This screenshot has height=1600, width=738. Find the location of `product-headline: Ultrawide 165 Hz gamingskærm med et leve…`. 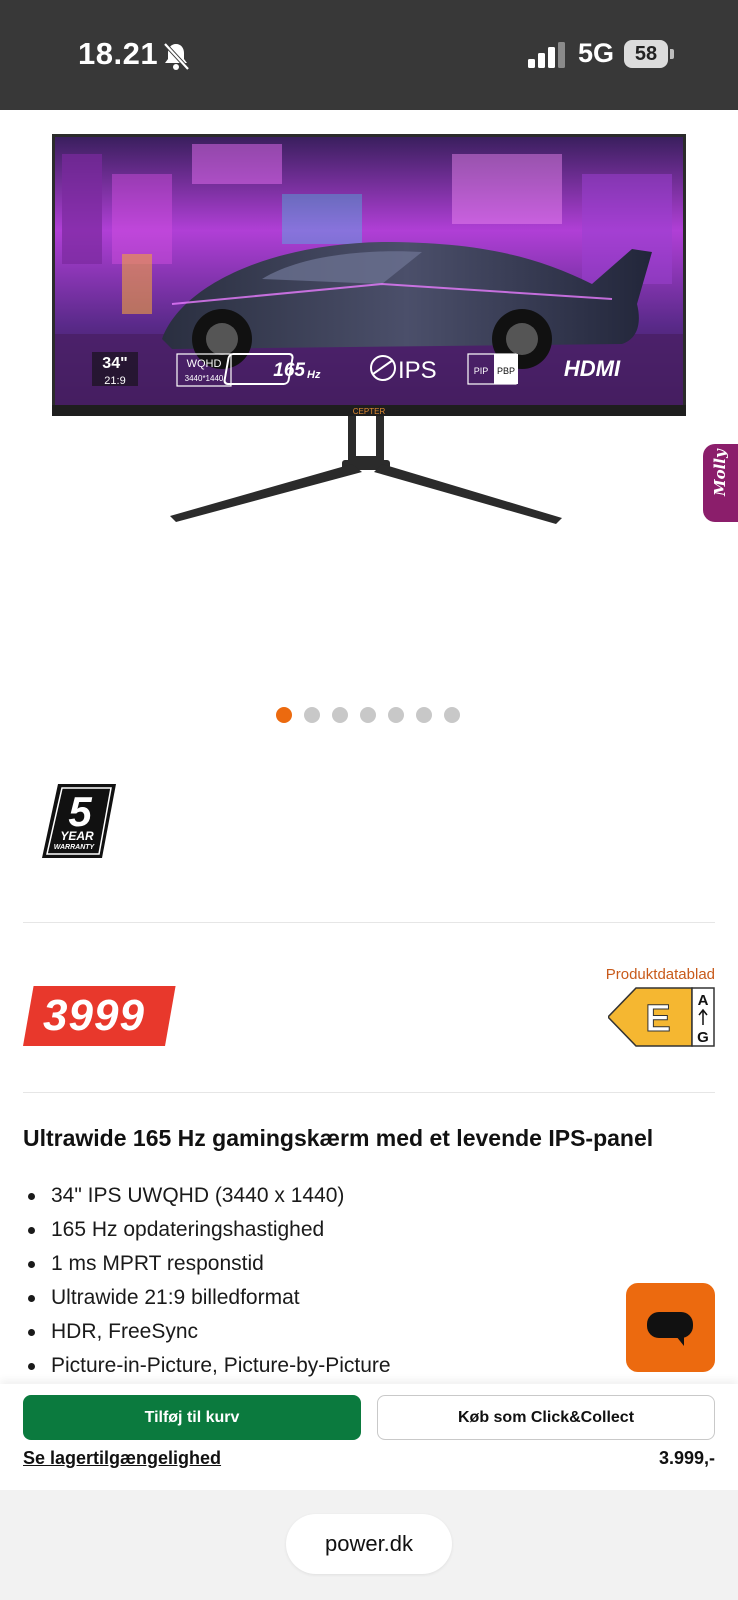

product-headline: Ultrawide 165 Hz gamingskærm med et leve… is located at coordinates (338, 1138).